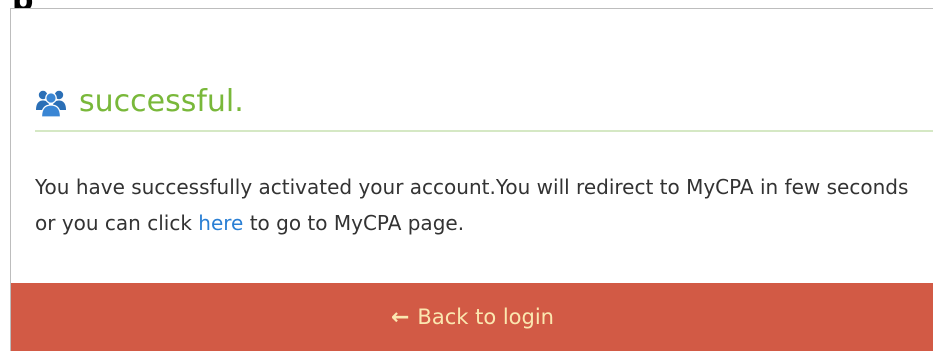  Describe the element at coordinates (484, 131) in the screenshot. I see `divider` at that location.